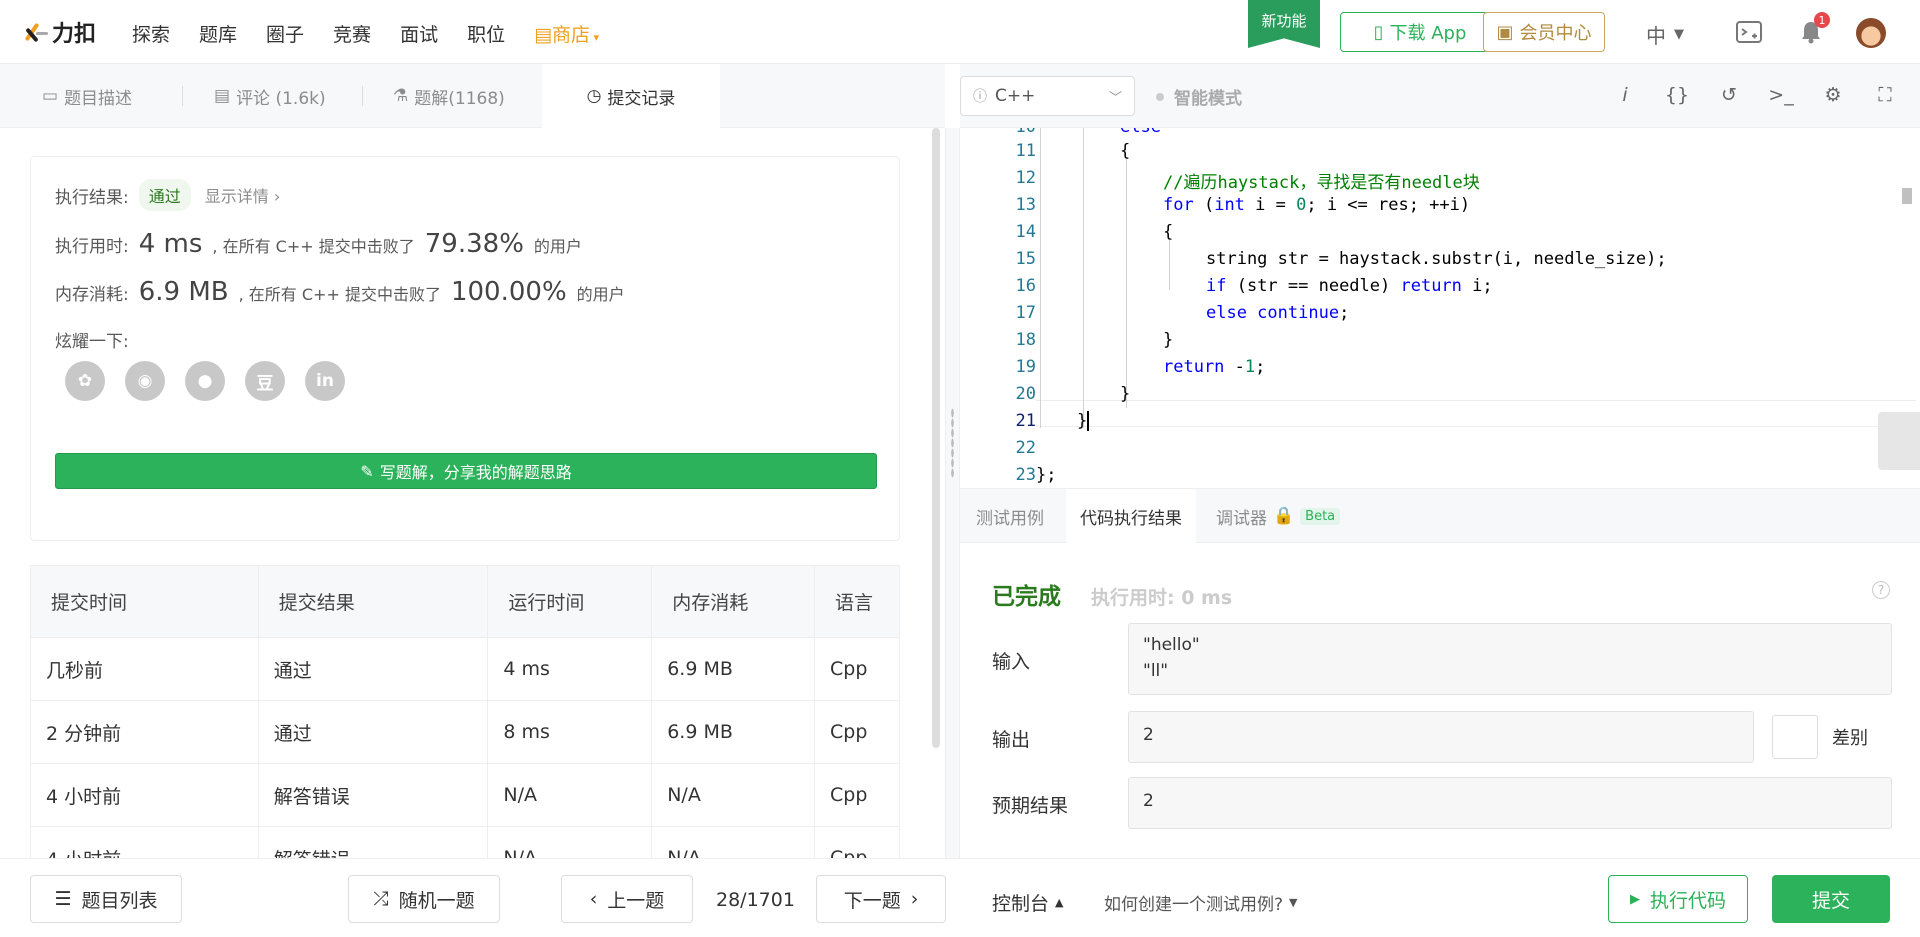 The image size is (1920, 937). What do you see at coordinates (222, 96) in the screenshot?
I see `comment-icon: ▤` at bounding box center [222, 96].